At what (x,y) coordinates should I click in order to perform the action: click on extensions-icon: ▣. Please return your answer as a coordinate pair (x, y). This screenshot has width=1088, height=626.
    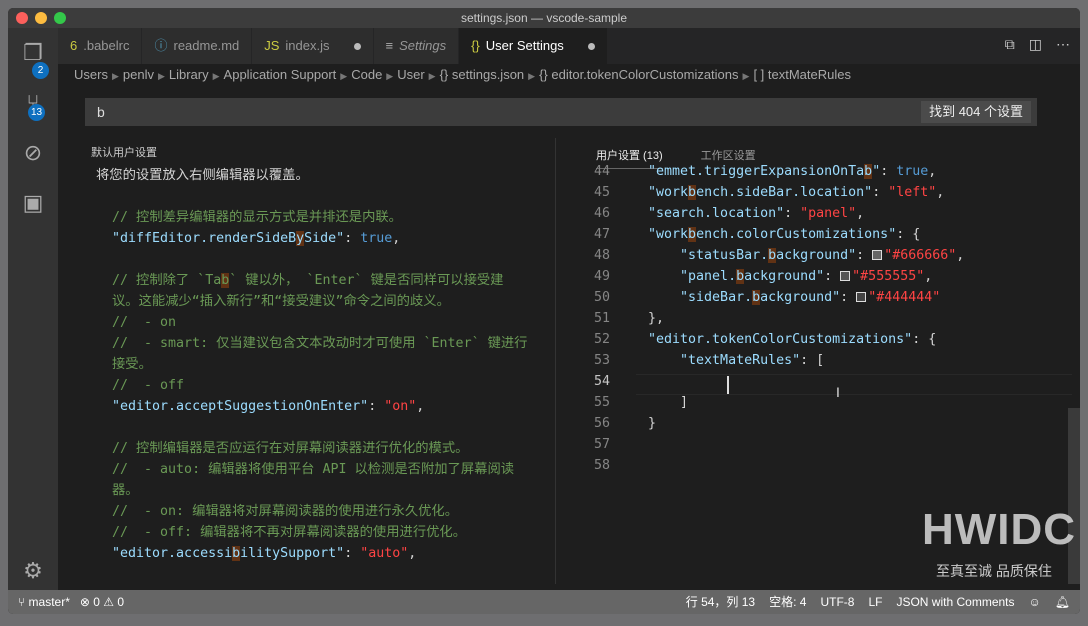
    Looking at the image, I should click on (33, 203).